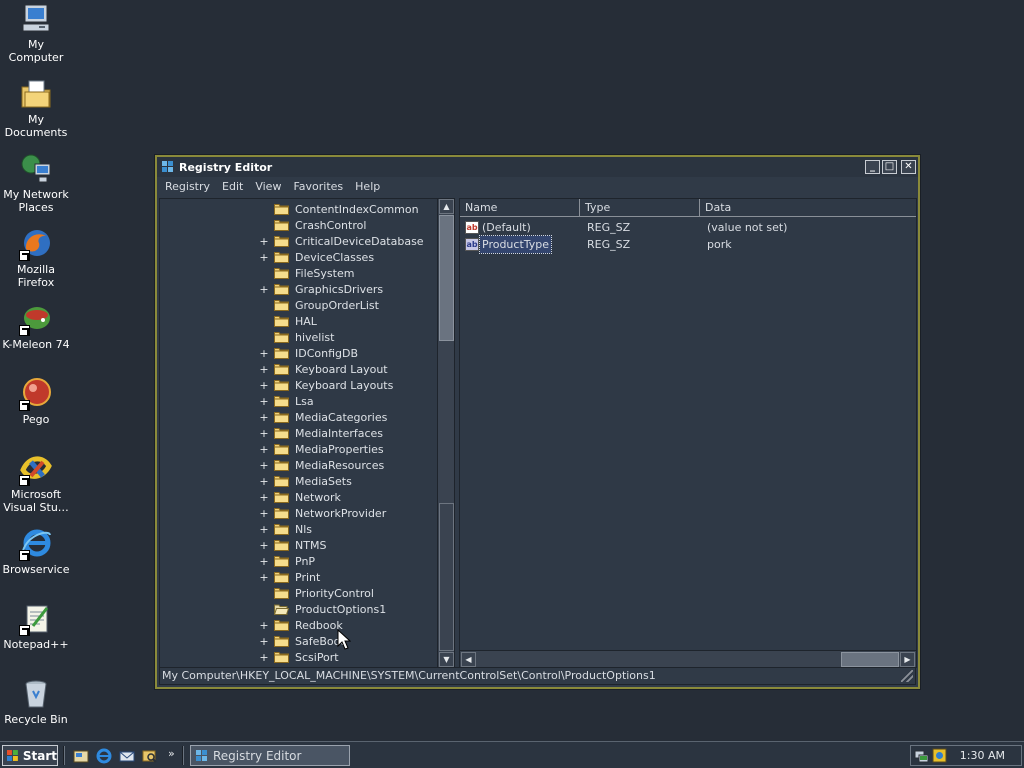 The width and height of the screenshot is (1024, 768). Describe the element at coordinates (36, 108) in the screenshot. I see `desktop-icon-my-documents: My Documents` at that location.